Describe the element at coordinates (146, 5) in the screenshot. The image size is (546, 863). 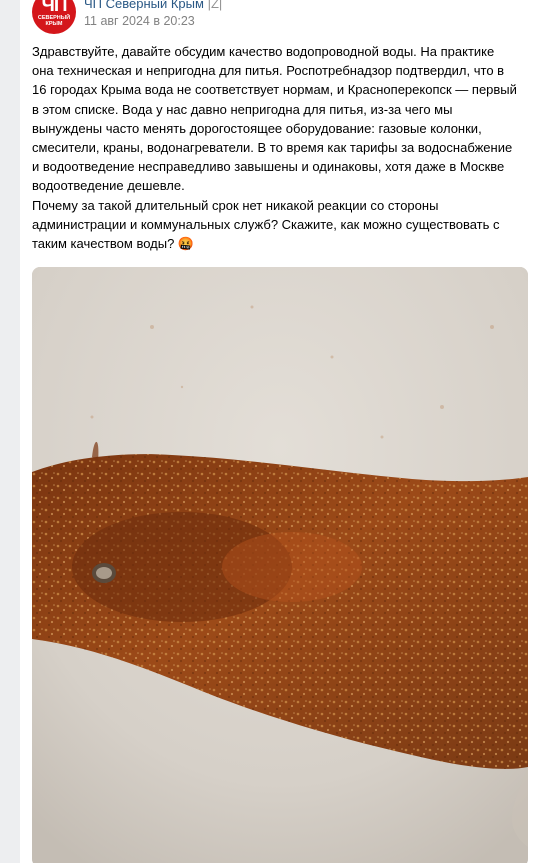
I see `author-label: ЧП Северный Крым` at that location.